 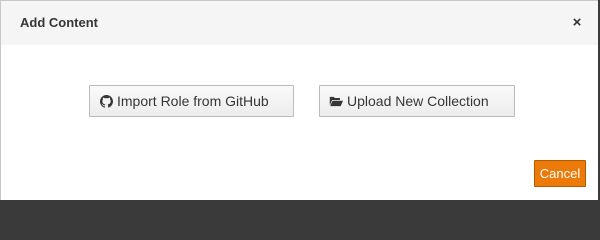 What do you see at coordinates (577, 23) in the screenshot?
I see `close-button: ×` at bounding box center [577, 23].